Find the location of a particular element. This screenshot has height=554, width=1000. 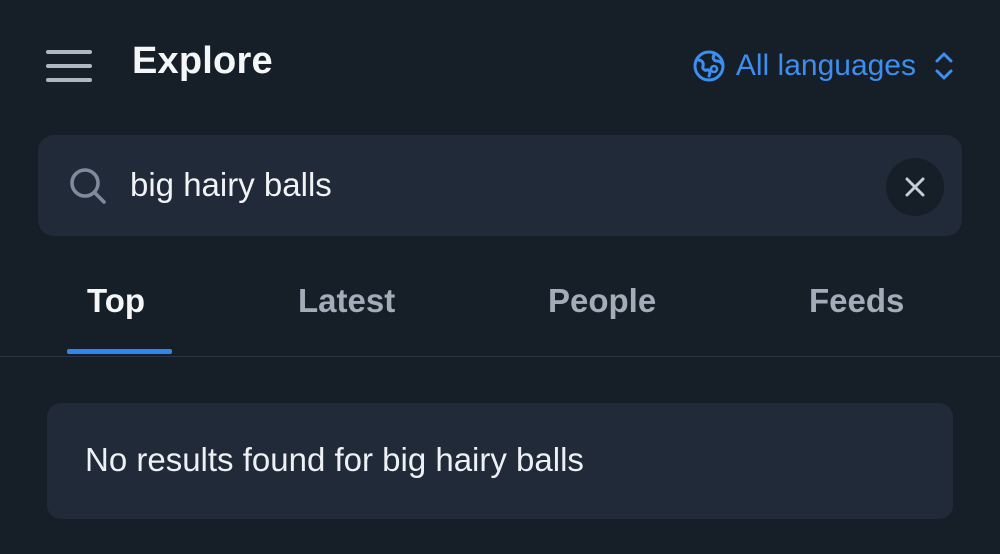

clear-search-button is located at coordinates (915, 187).